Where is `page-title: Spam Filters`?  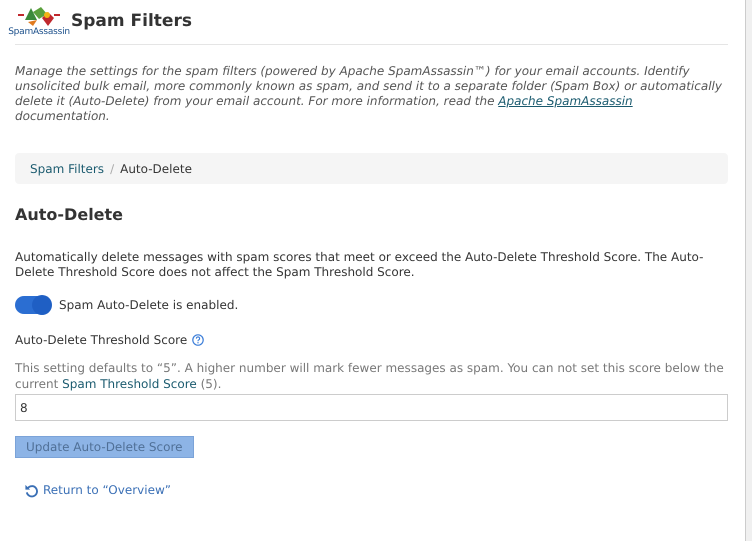
page-title: Spam Filters is located at coordinates (131, 21).